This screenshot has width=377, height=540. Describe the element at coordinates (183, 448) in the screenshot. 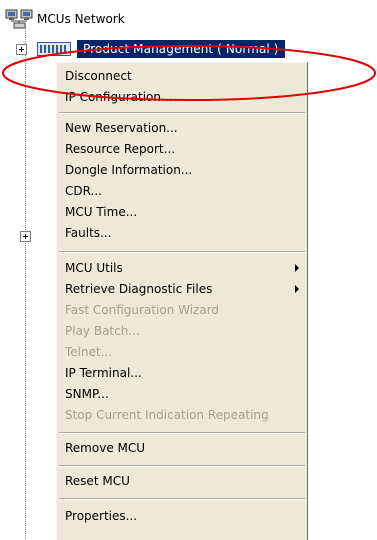

I see `menu-item-remove-mcu: Remove MCU` at that location.